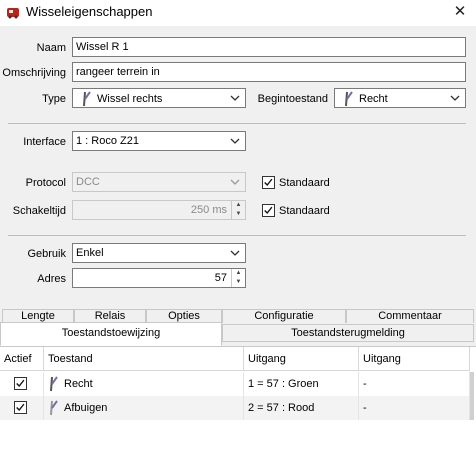 The height and width of the screenshot is (472, 476). I want to click on tab-lengte: Lengte, so click(38, 316).